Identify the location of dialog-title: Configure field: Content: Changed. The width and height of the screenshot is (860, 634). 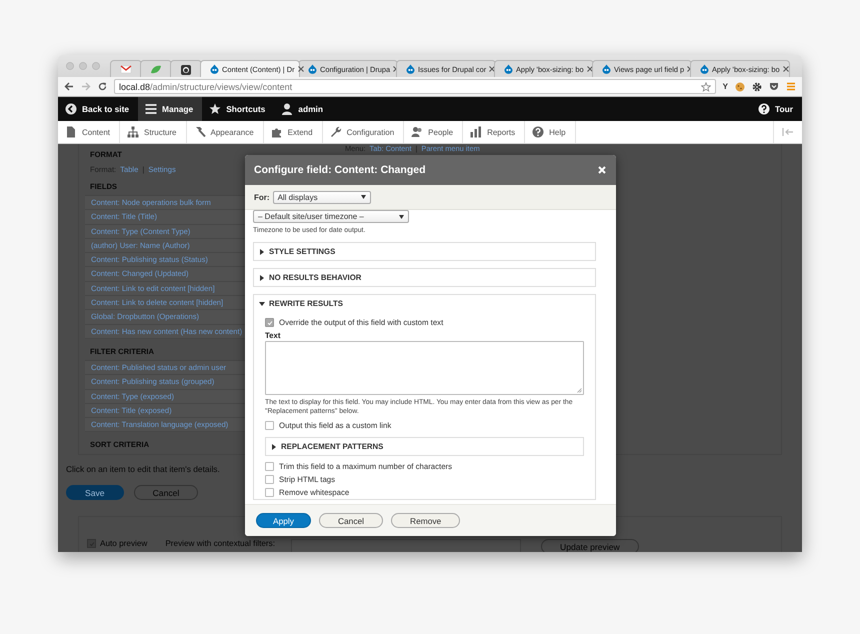
(340, 170).